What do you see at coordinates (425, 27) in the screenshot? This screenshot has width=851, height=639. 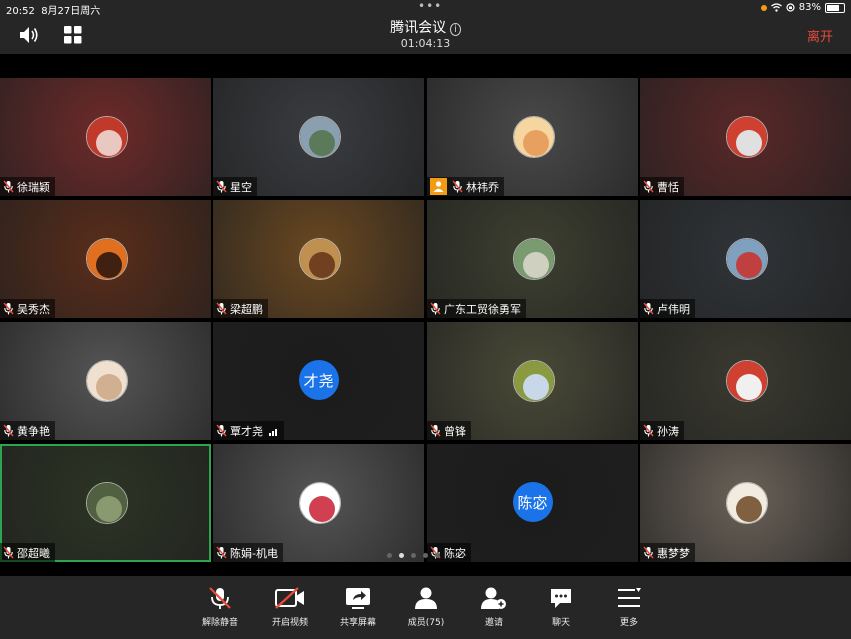 I see `meeting-title: 腾讯会议 i` at bounding box center [425, 27].